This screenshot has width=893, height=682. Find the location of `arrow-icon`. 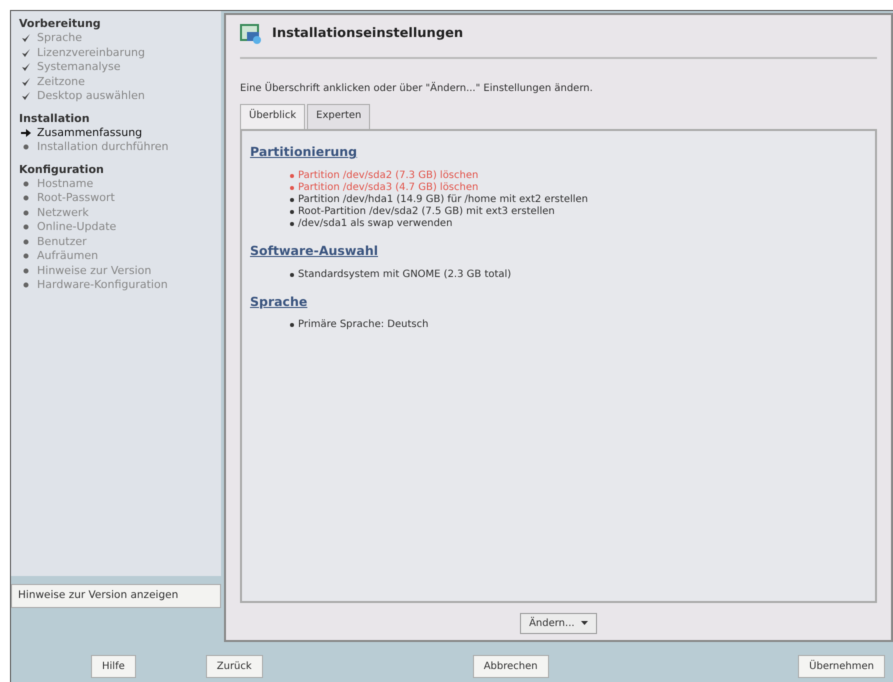

arrow-icon is located at coordinates (26, 133).